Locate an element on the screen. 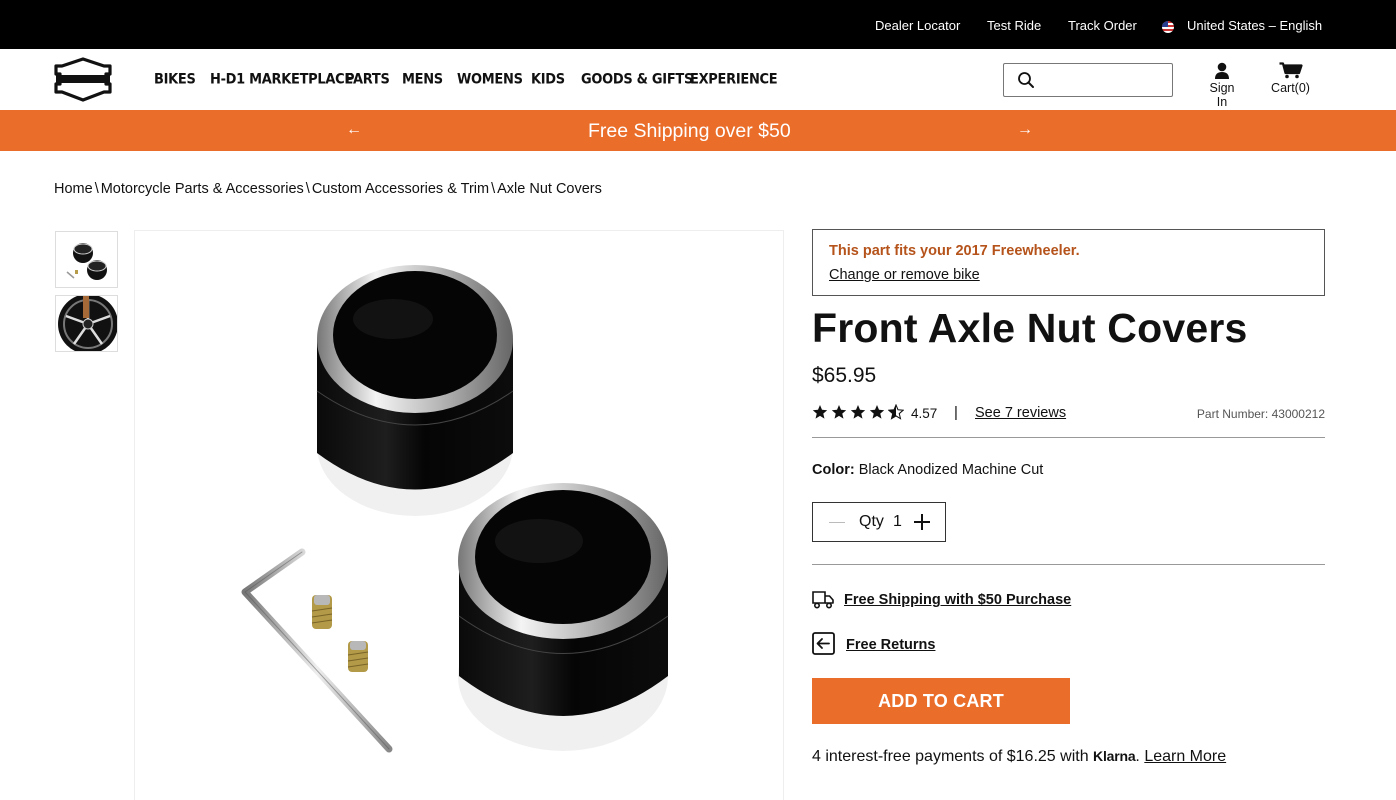  fitment-message: This part fits your 2017 Freewheeler. is located at coordinates (954, 251).